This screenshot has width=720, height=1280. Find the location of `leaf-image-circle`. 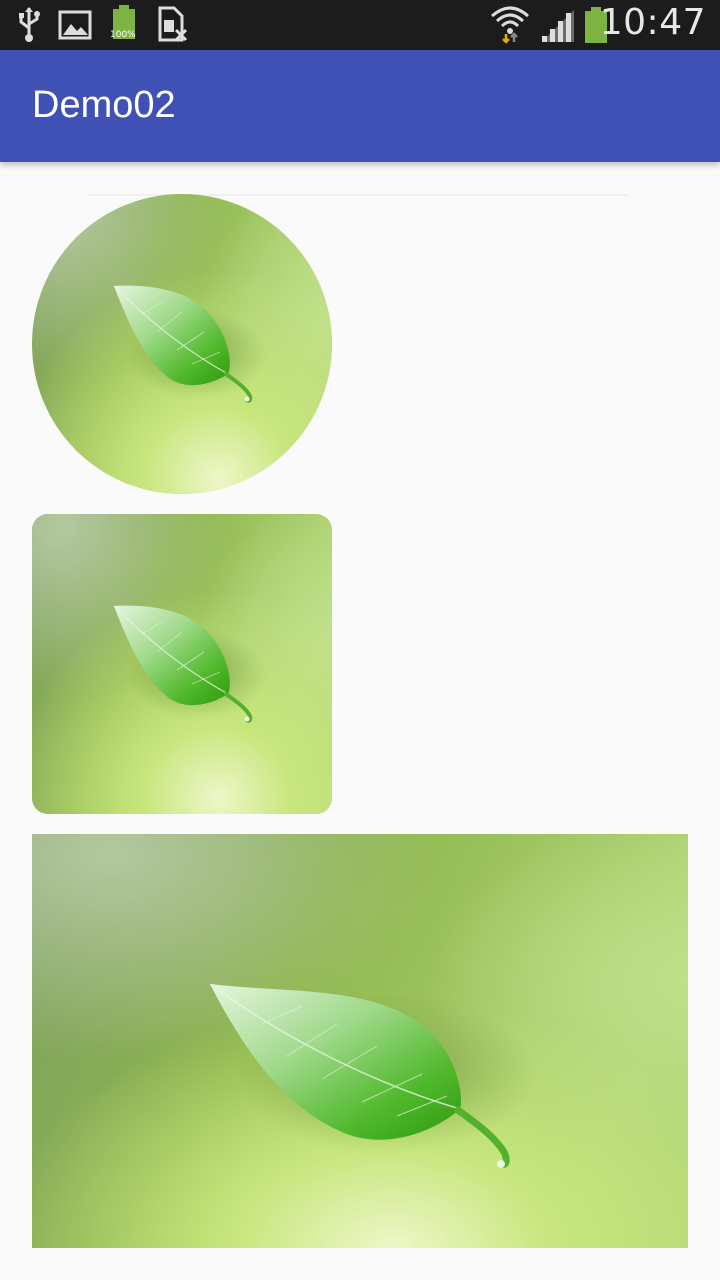

leaf-image-circle is located at coordinates (182, 344).